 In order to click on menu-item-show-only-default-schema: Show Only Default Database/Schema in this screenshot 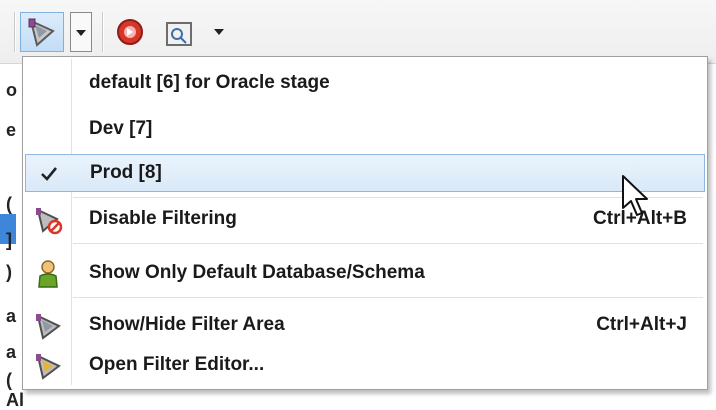, I will do `click(365, 274)`.